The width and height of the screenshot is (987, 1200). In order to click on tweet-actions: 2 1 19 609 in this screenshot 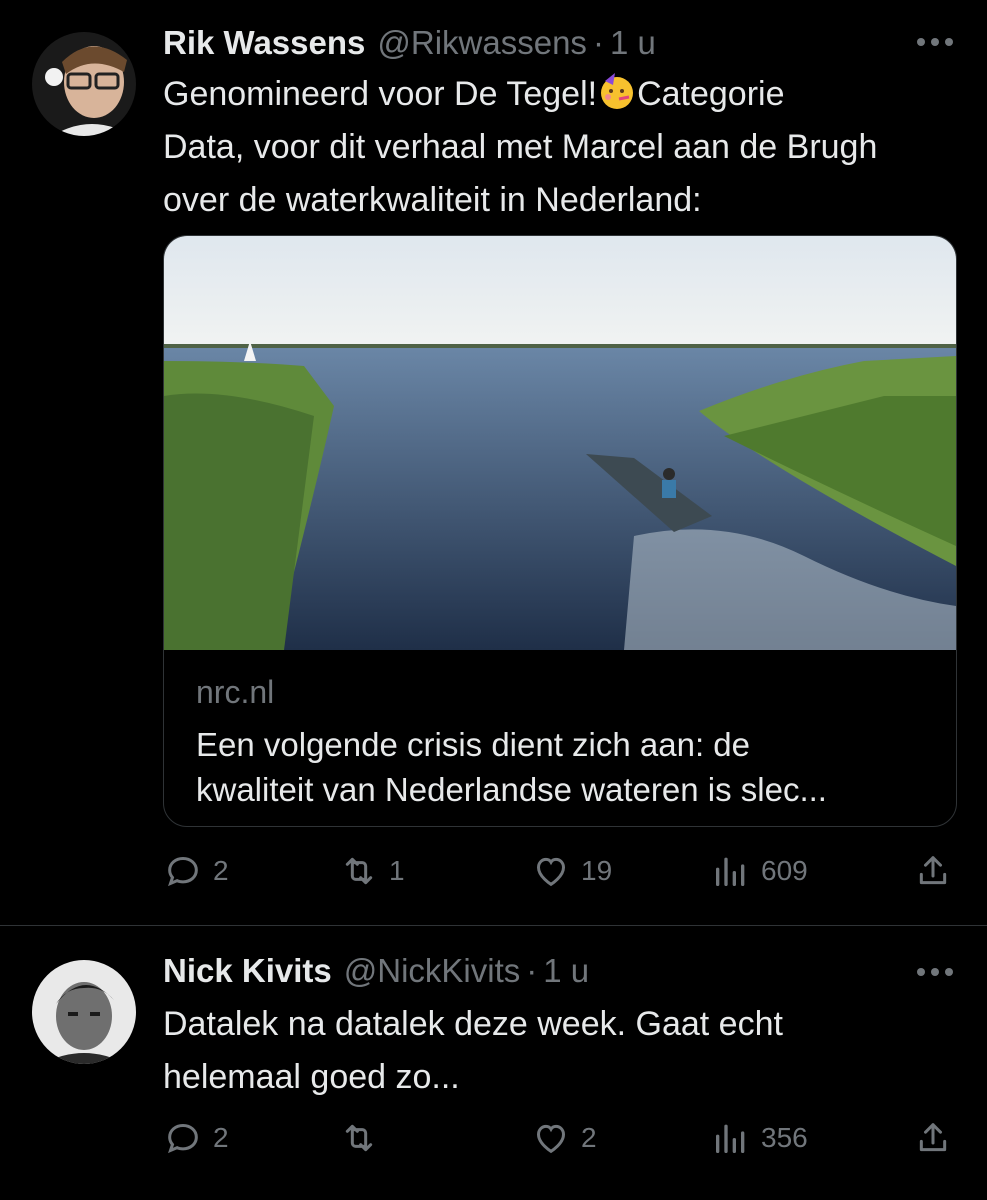, I will do `click(558, 871)`.